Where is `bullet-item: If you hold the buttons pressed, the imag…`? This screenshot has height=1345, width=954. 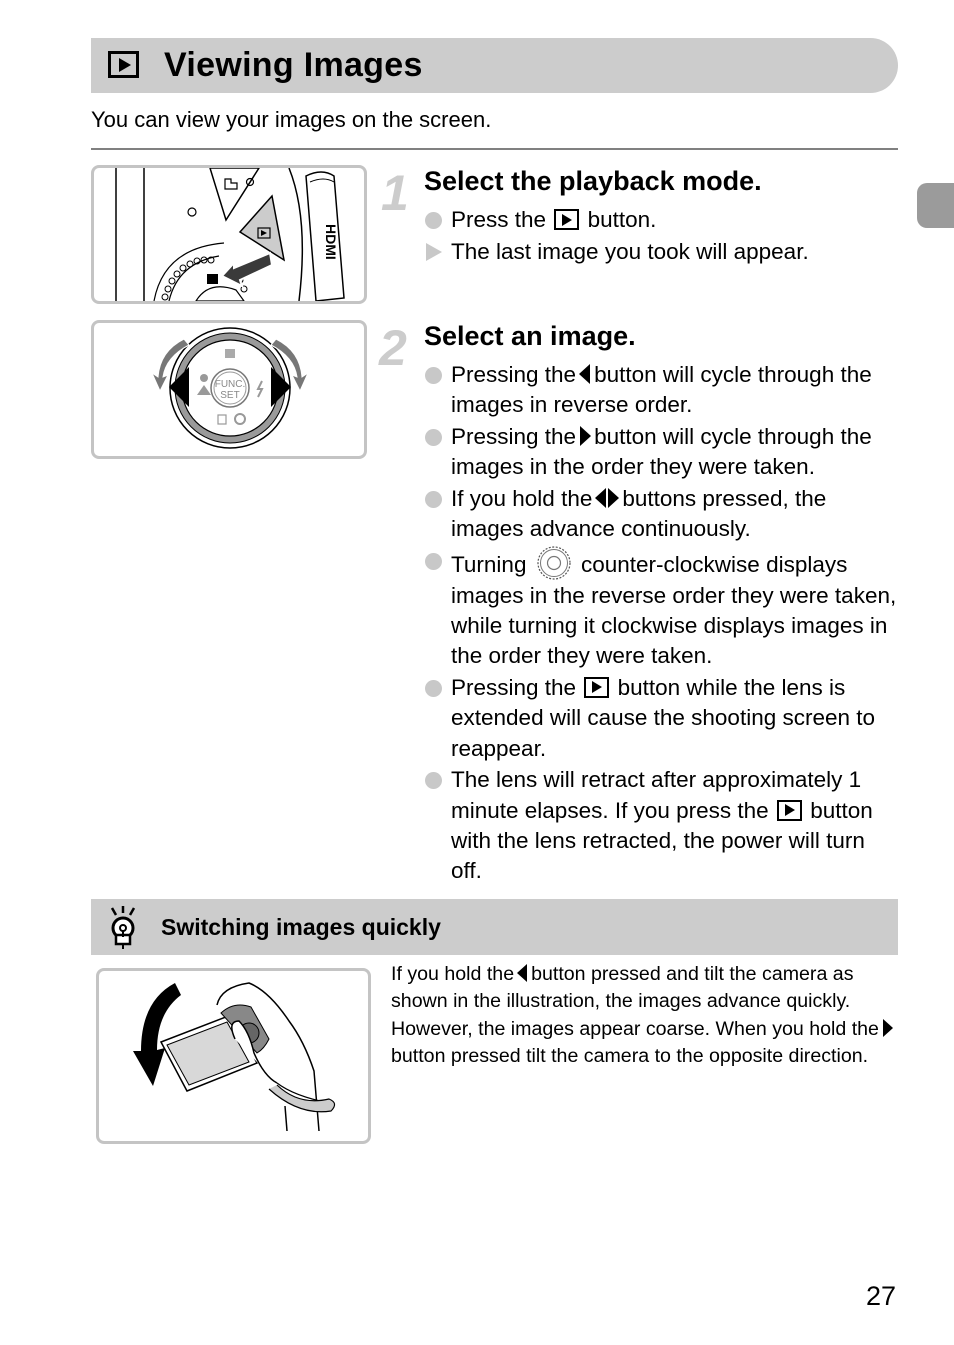
bullet-item: If you hold the buttons pressed, the imag… is located at coordinates (661, 514).